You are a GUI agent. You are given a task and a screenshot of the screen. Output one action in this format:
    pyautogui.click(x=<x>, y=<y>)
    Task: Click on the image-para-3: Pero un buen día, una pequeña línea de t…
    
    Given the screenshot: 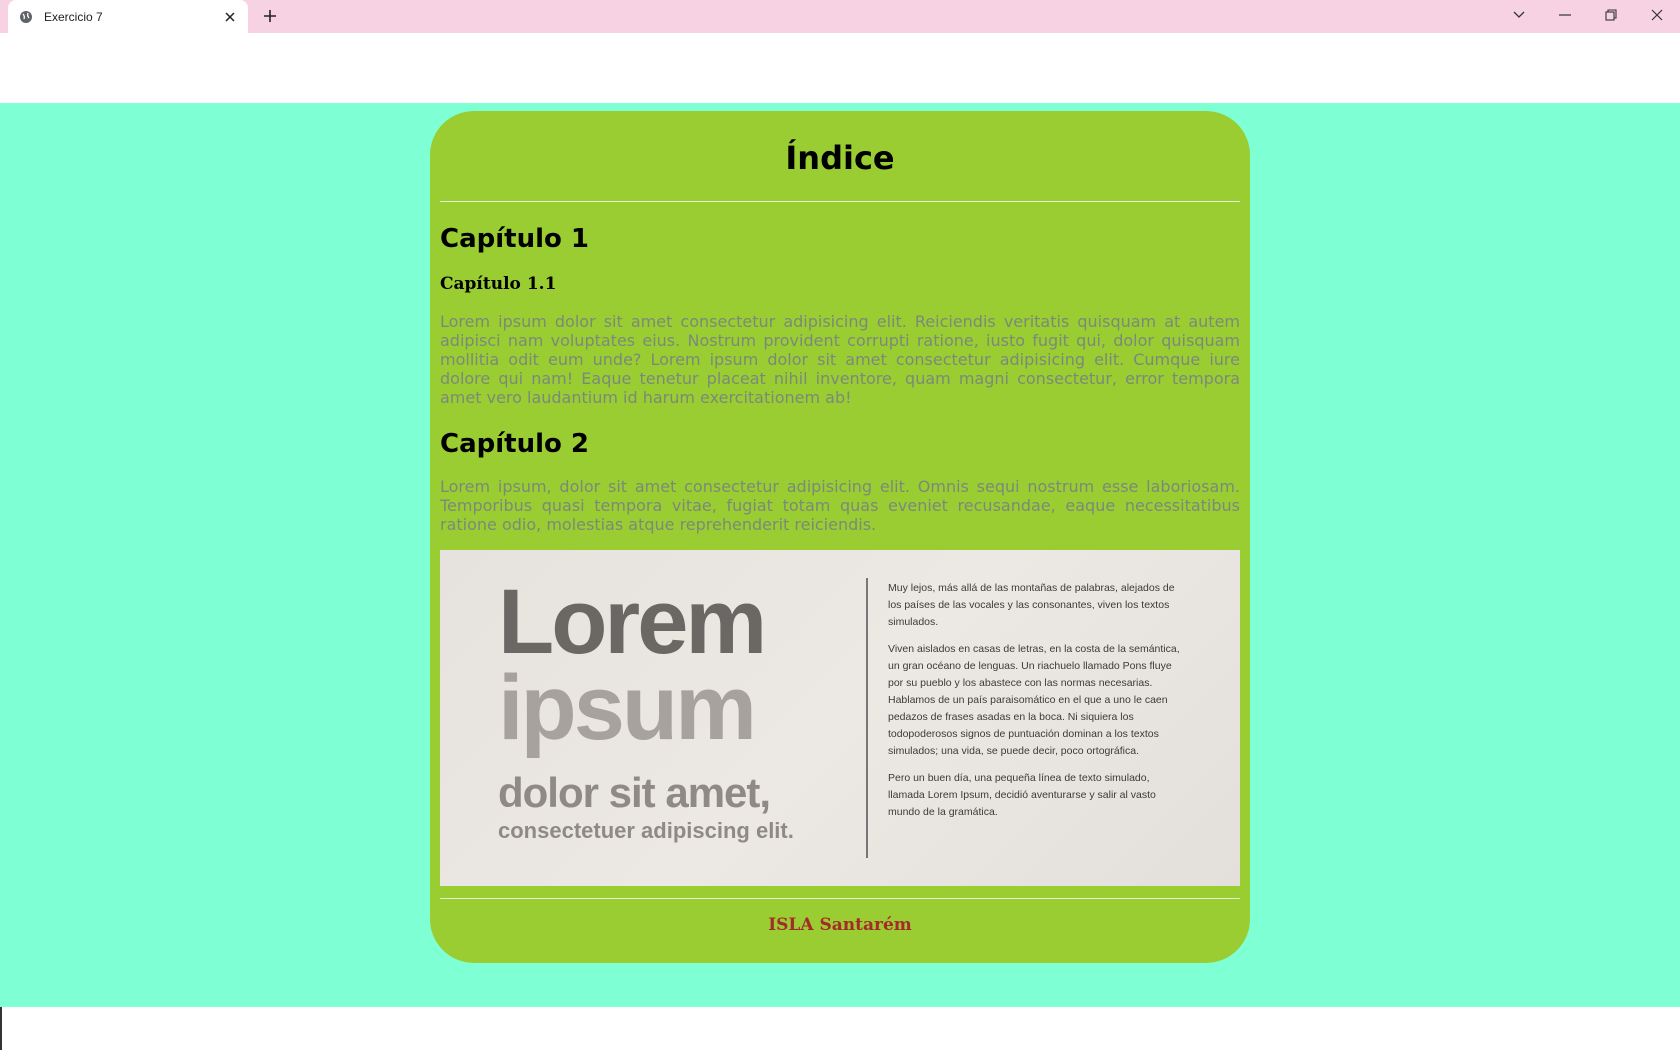 What is the action you would take?
    pyautogui.click(x=1022, y=795)
    